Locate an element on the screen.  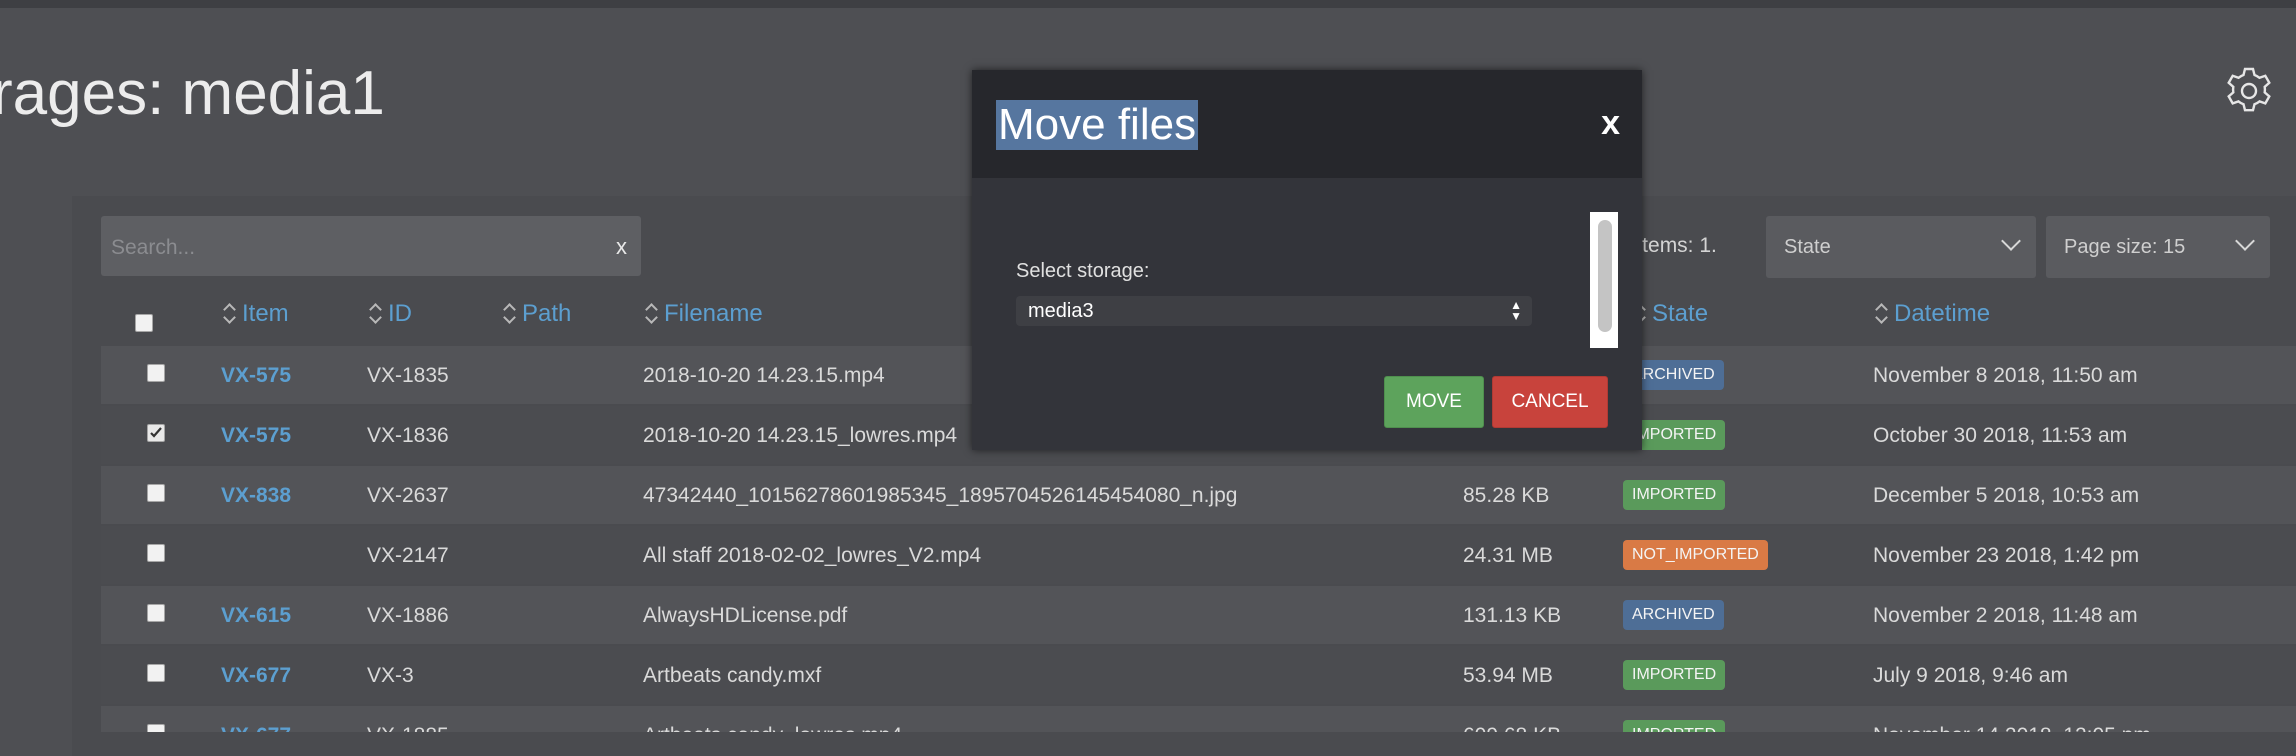
column-header-filename: Filename is located at coordinates (704, 314).